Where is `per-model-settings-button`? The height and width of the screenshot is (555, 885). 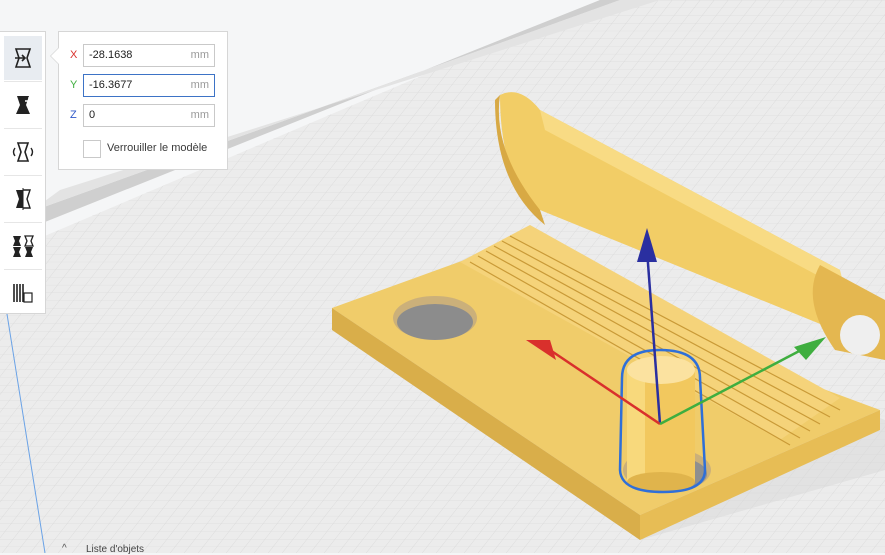 per-model-settings-button is located at coordinates (23, 246).